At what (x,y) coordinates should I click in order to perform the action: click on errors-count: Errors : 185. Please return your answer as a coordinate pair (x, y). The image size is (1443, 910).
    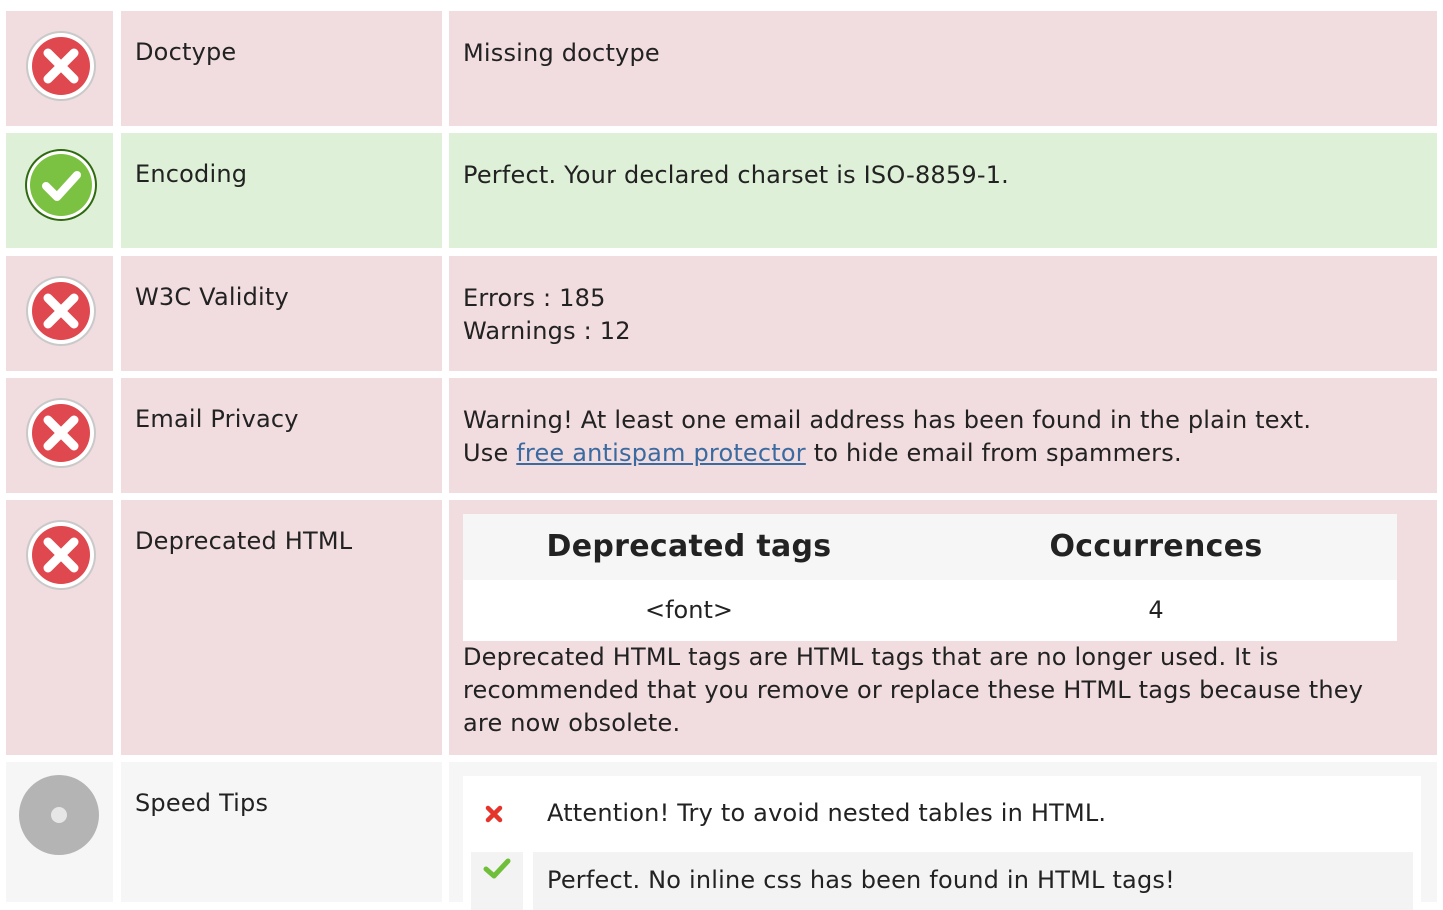
    Looking at the image, I should click on (534, 298).